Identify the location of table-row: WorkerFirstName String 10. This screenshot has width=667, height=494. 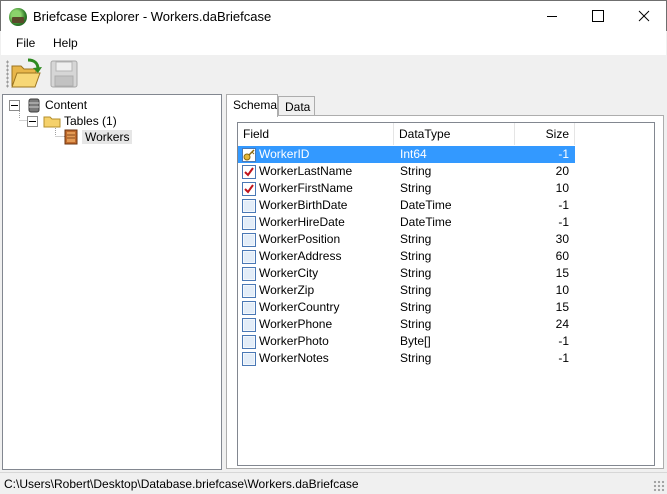
(406, 188).